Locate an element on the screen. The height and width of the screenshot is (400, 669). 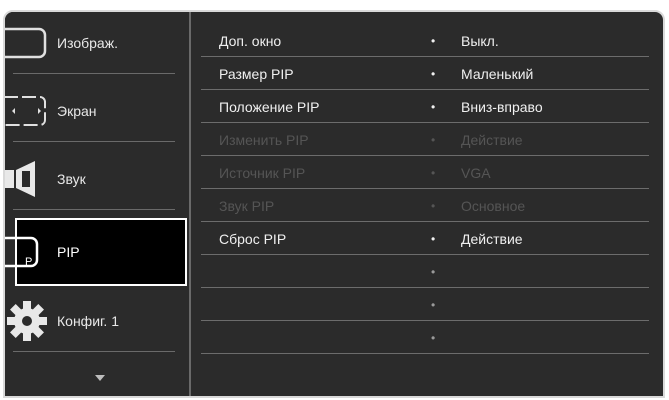
sidebar-item-screen: Экран is located at coordinates (95, 111).